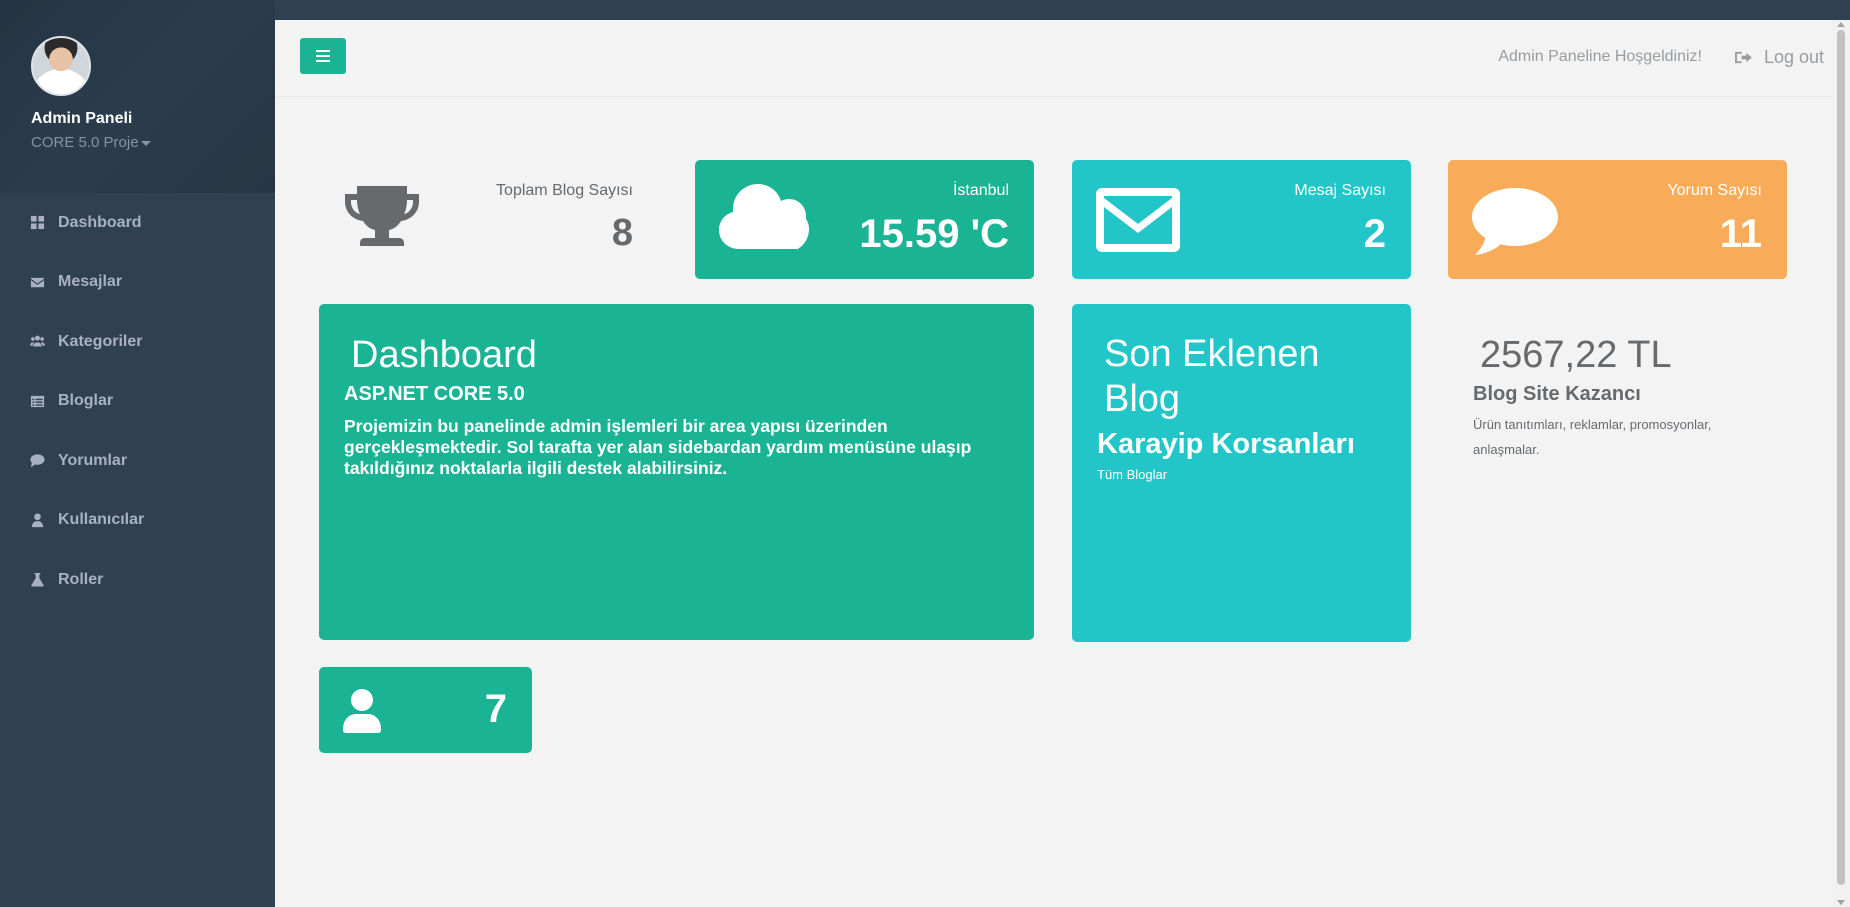  What do you see at coordinates (40, 460) in the screenshot?
I see `comment-icon` at bounding box center [40, 460].